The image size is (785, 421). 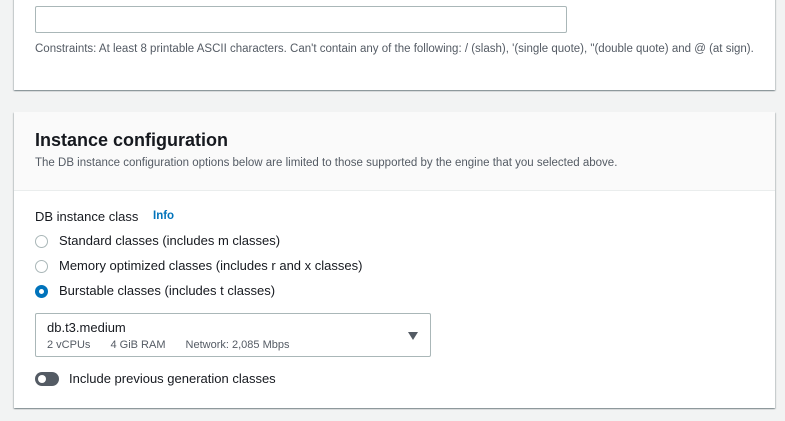 I want to click on panel-title: Instance configuration, so click(x=132, y=140).